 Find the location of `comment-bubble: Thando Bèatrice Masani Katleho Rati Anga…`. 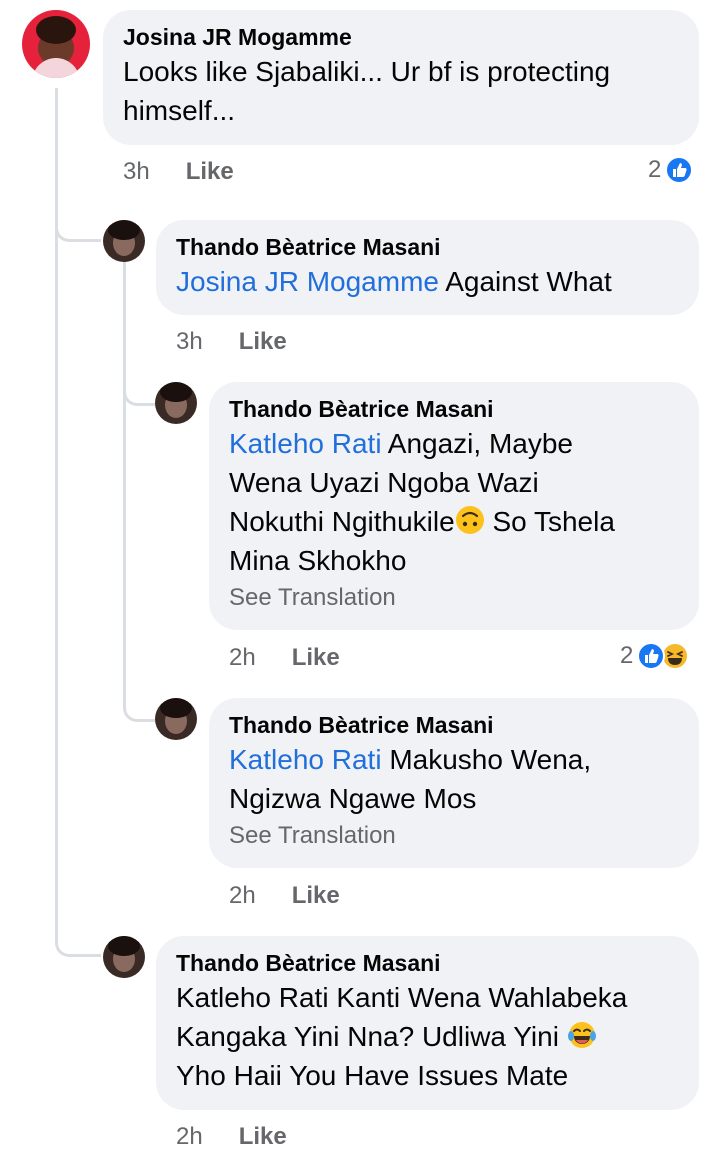

comment-bubble: Thando Bèatrice Masani Katleho Rati Anga… is located at coordinates (454, 506).